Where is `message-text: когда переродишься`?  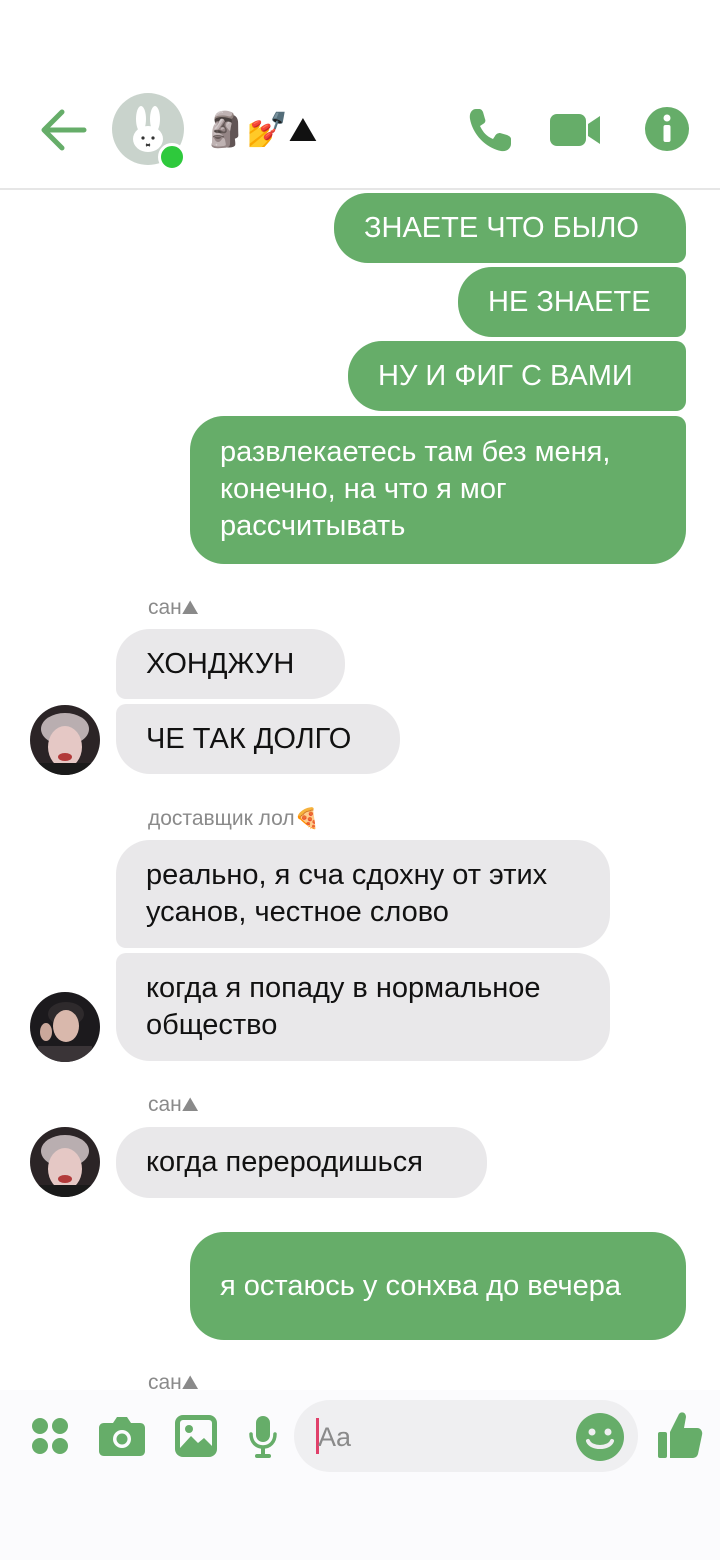
message-text: когда переродишься is located at coordinates (284, 1162).